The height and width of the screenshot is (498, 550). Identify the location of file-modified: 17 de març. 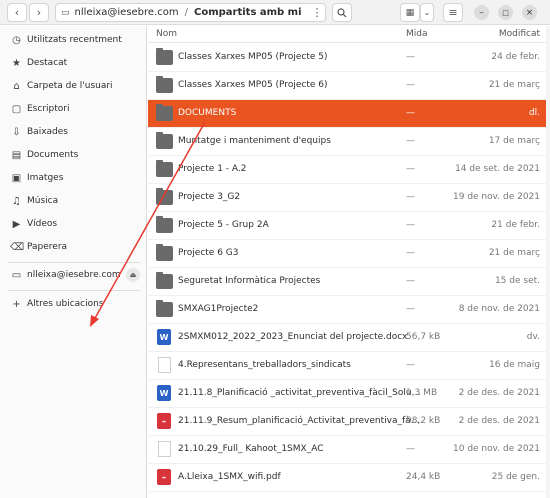
(514, 141).